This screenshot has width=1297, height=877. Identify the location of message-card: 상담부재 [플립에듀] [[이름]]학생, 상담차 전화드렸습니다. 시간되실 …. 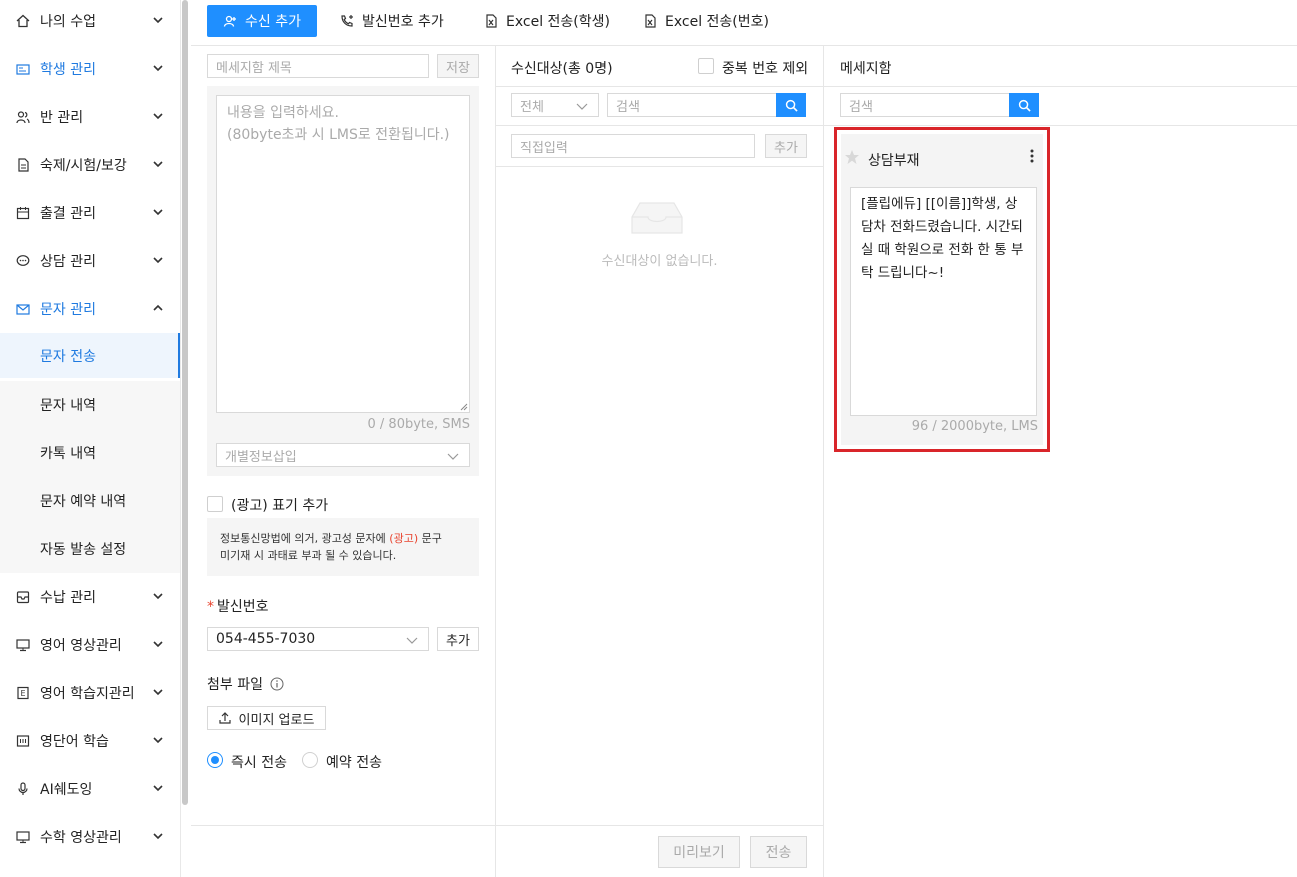
(942, 289).